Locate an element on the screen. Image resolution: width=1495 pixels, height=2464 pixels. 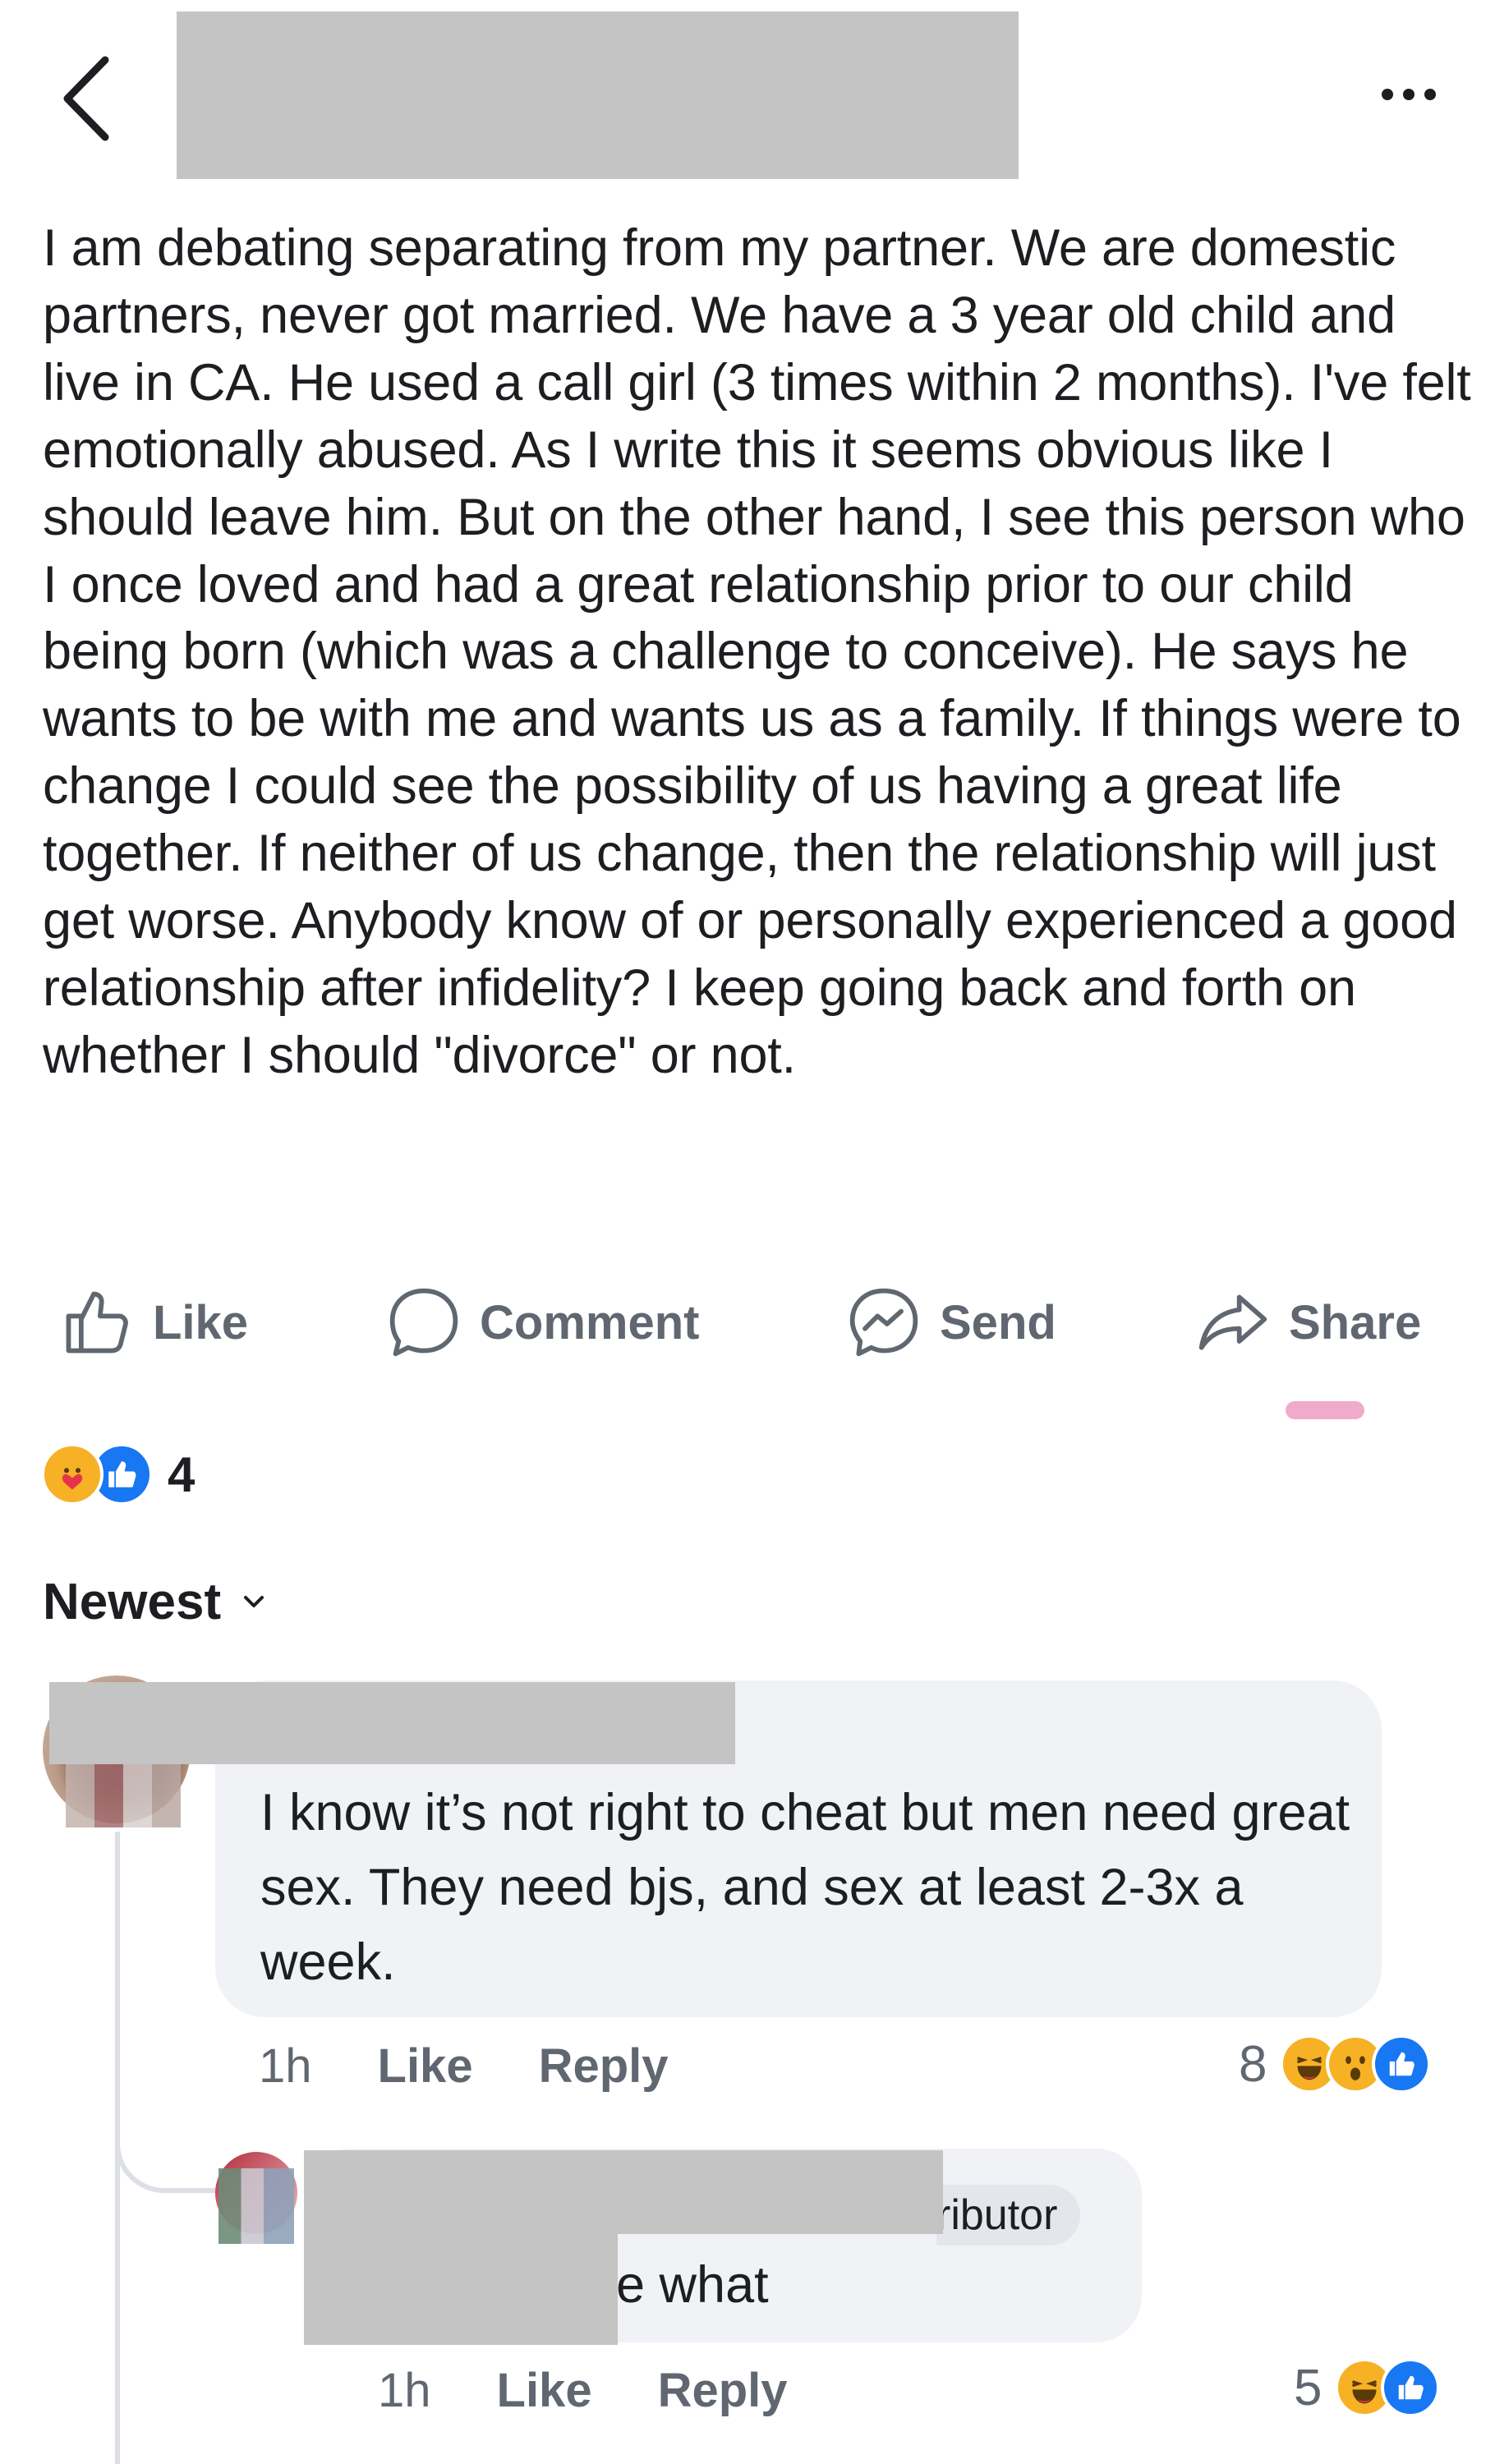
comment-reactions: 8 is located at coordinates (1335, 2064).